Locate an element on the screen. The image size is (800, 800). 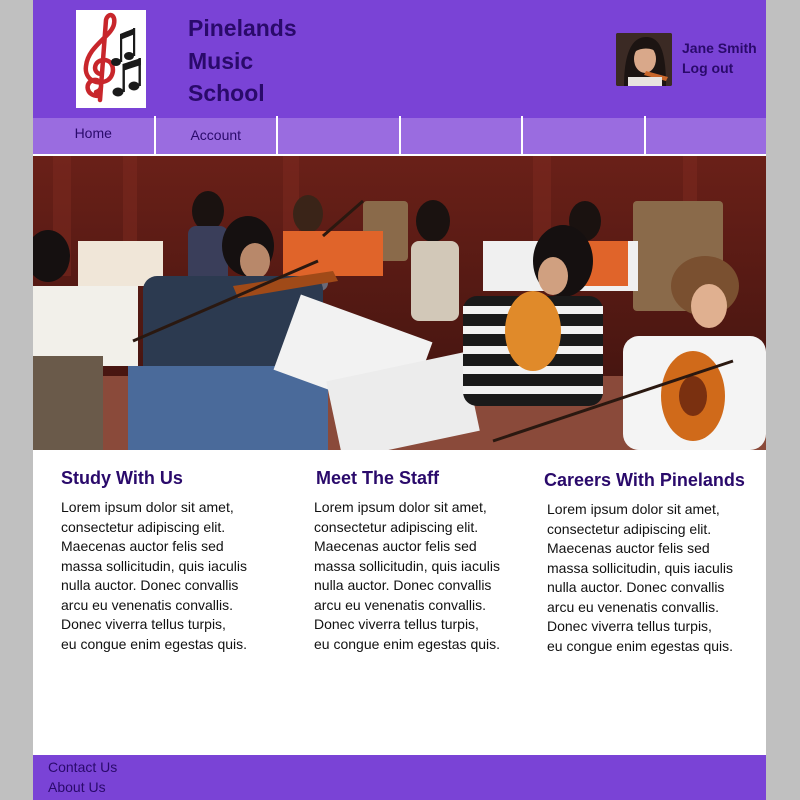
main-nav: Home Account is located at coordinates (399, 135).